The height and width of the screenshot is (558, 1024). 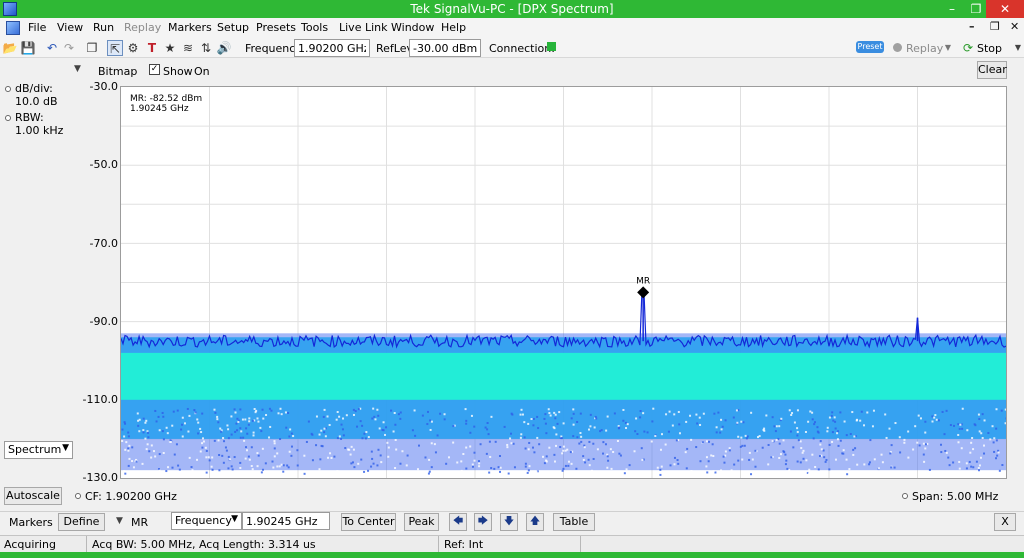 What do you see at coordinates (453, 27) in the screenshot?
I see `menu-help: Help` at bounding box center [453, 27].